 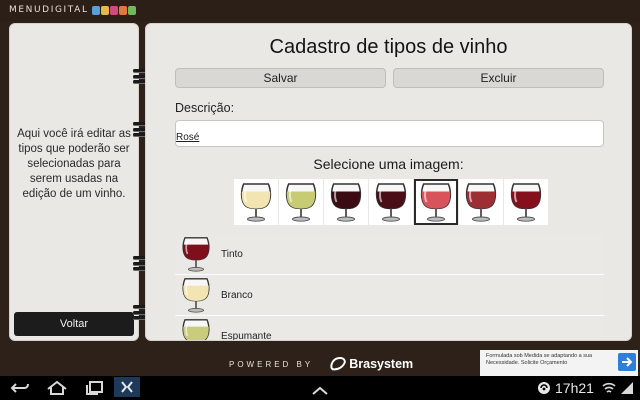 What do you see at coordinates (321, 364) in the screenshot?
I see `powered-by: POWERED BY Brasystem` at bounding box center [321, 364].